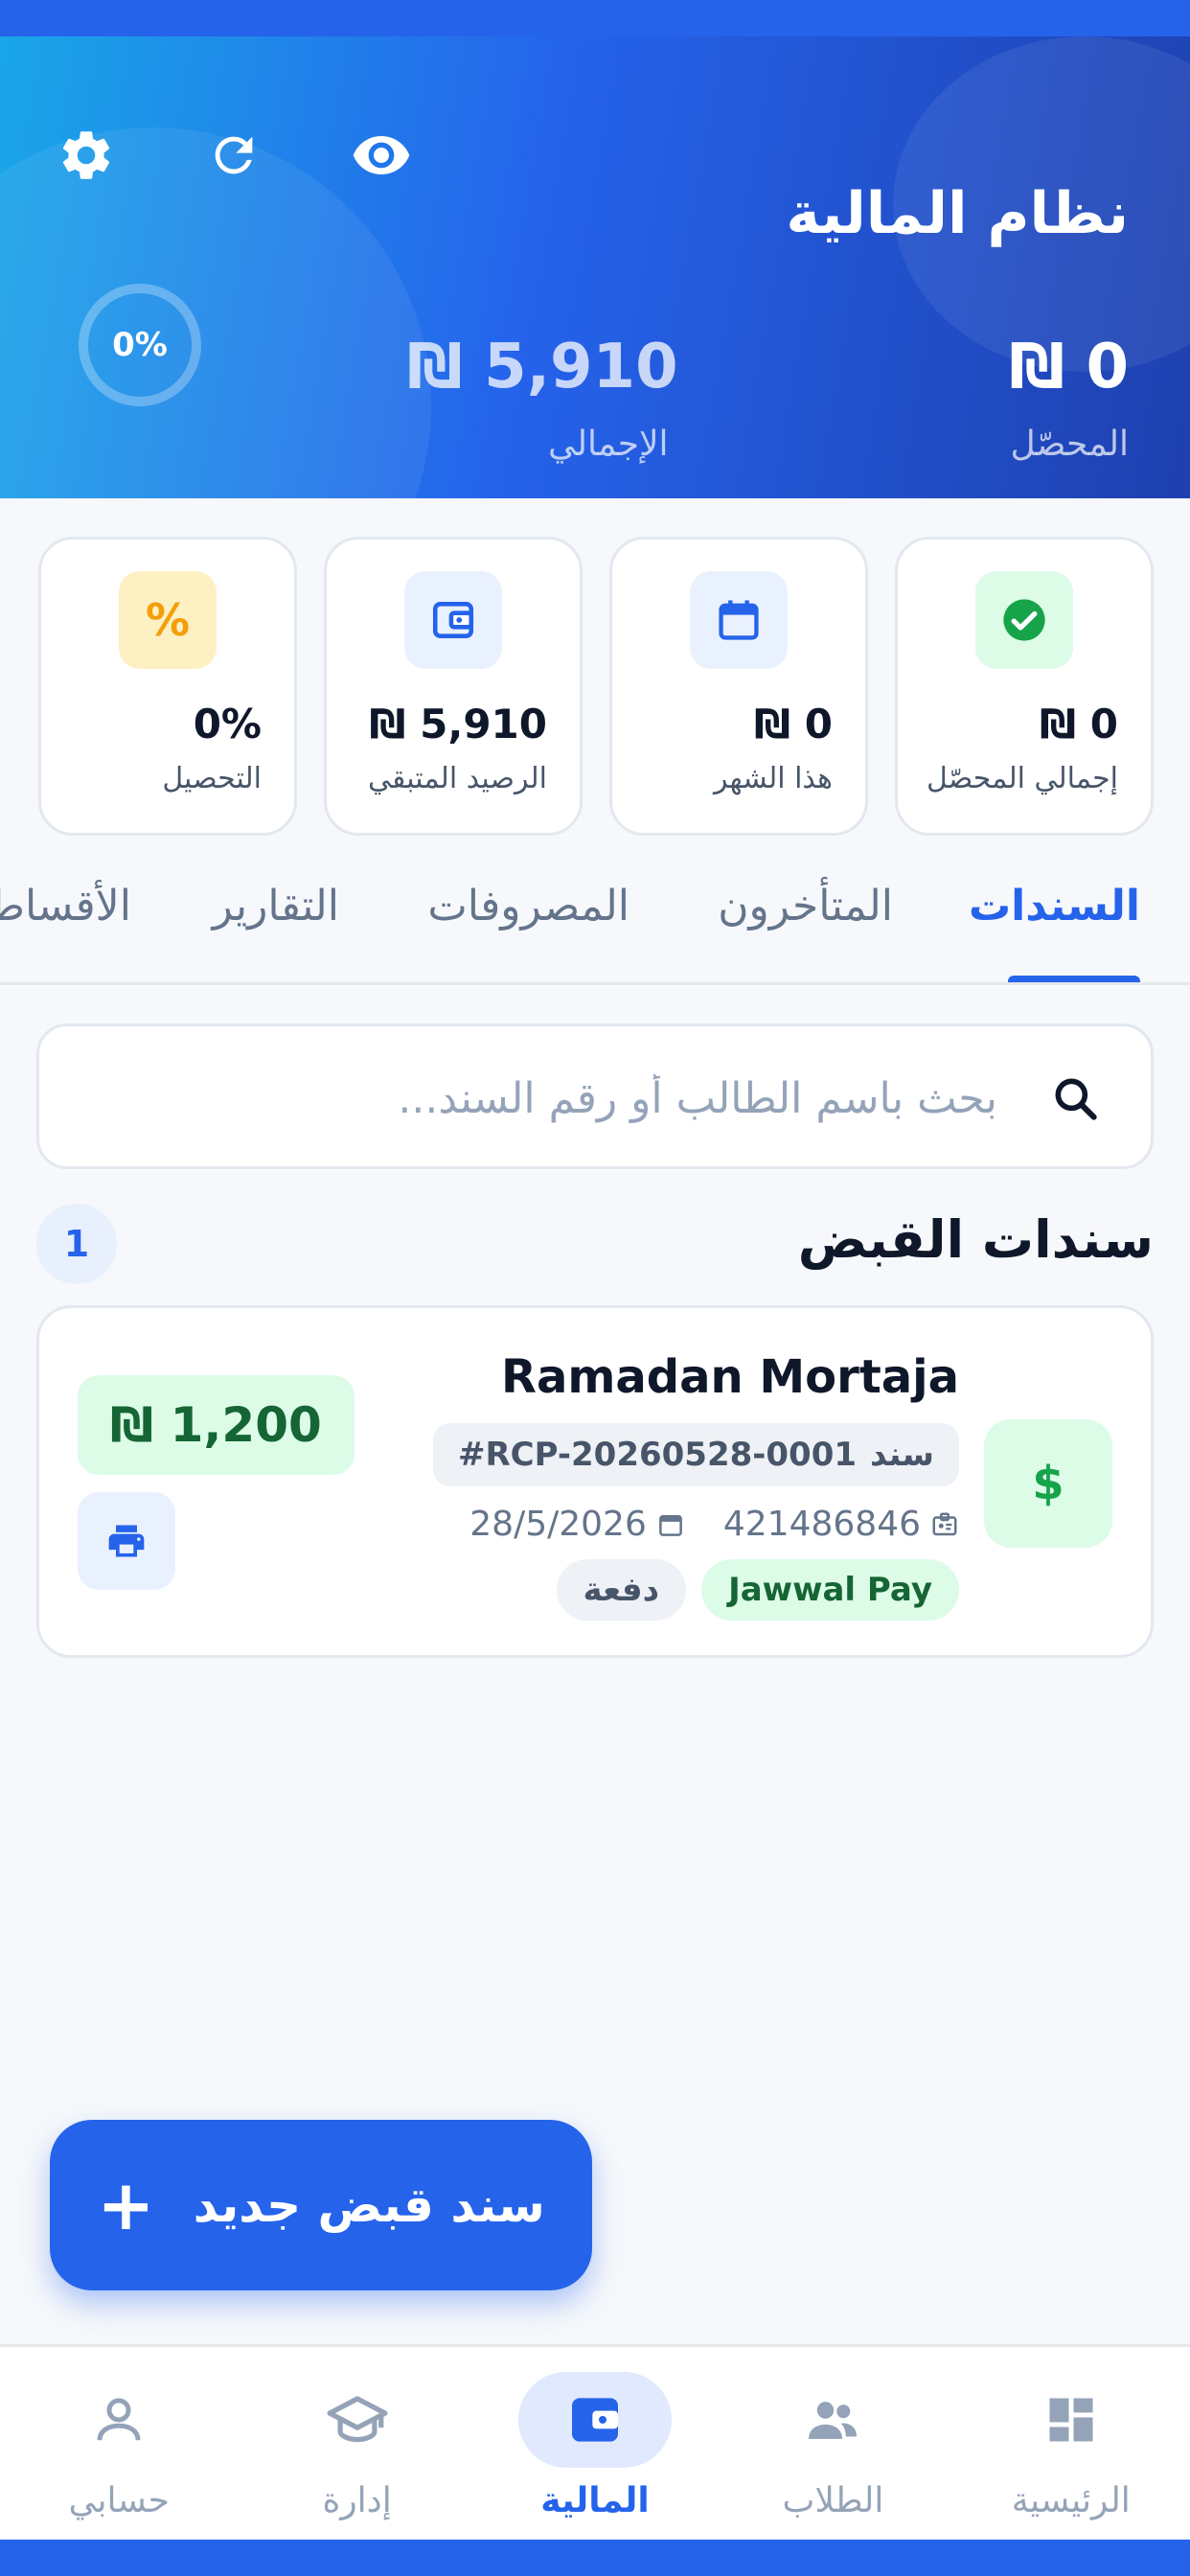  What do you see at coordinates (543, 367) in the screenshot?
I see `total-amount: ₪ 5,910` at bounding box center [543, 367].